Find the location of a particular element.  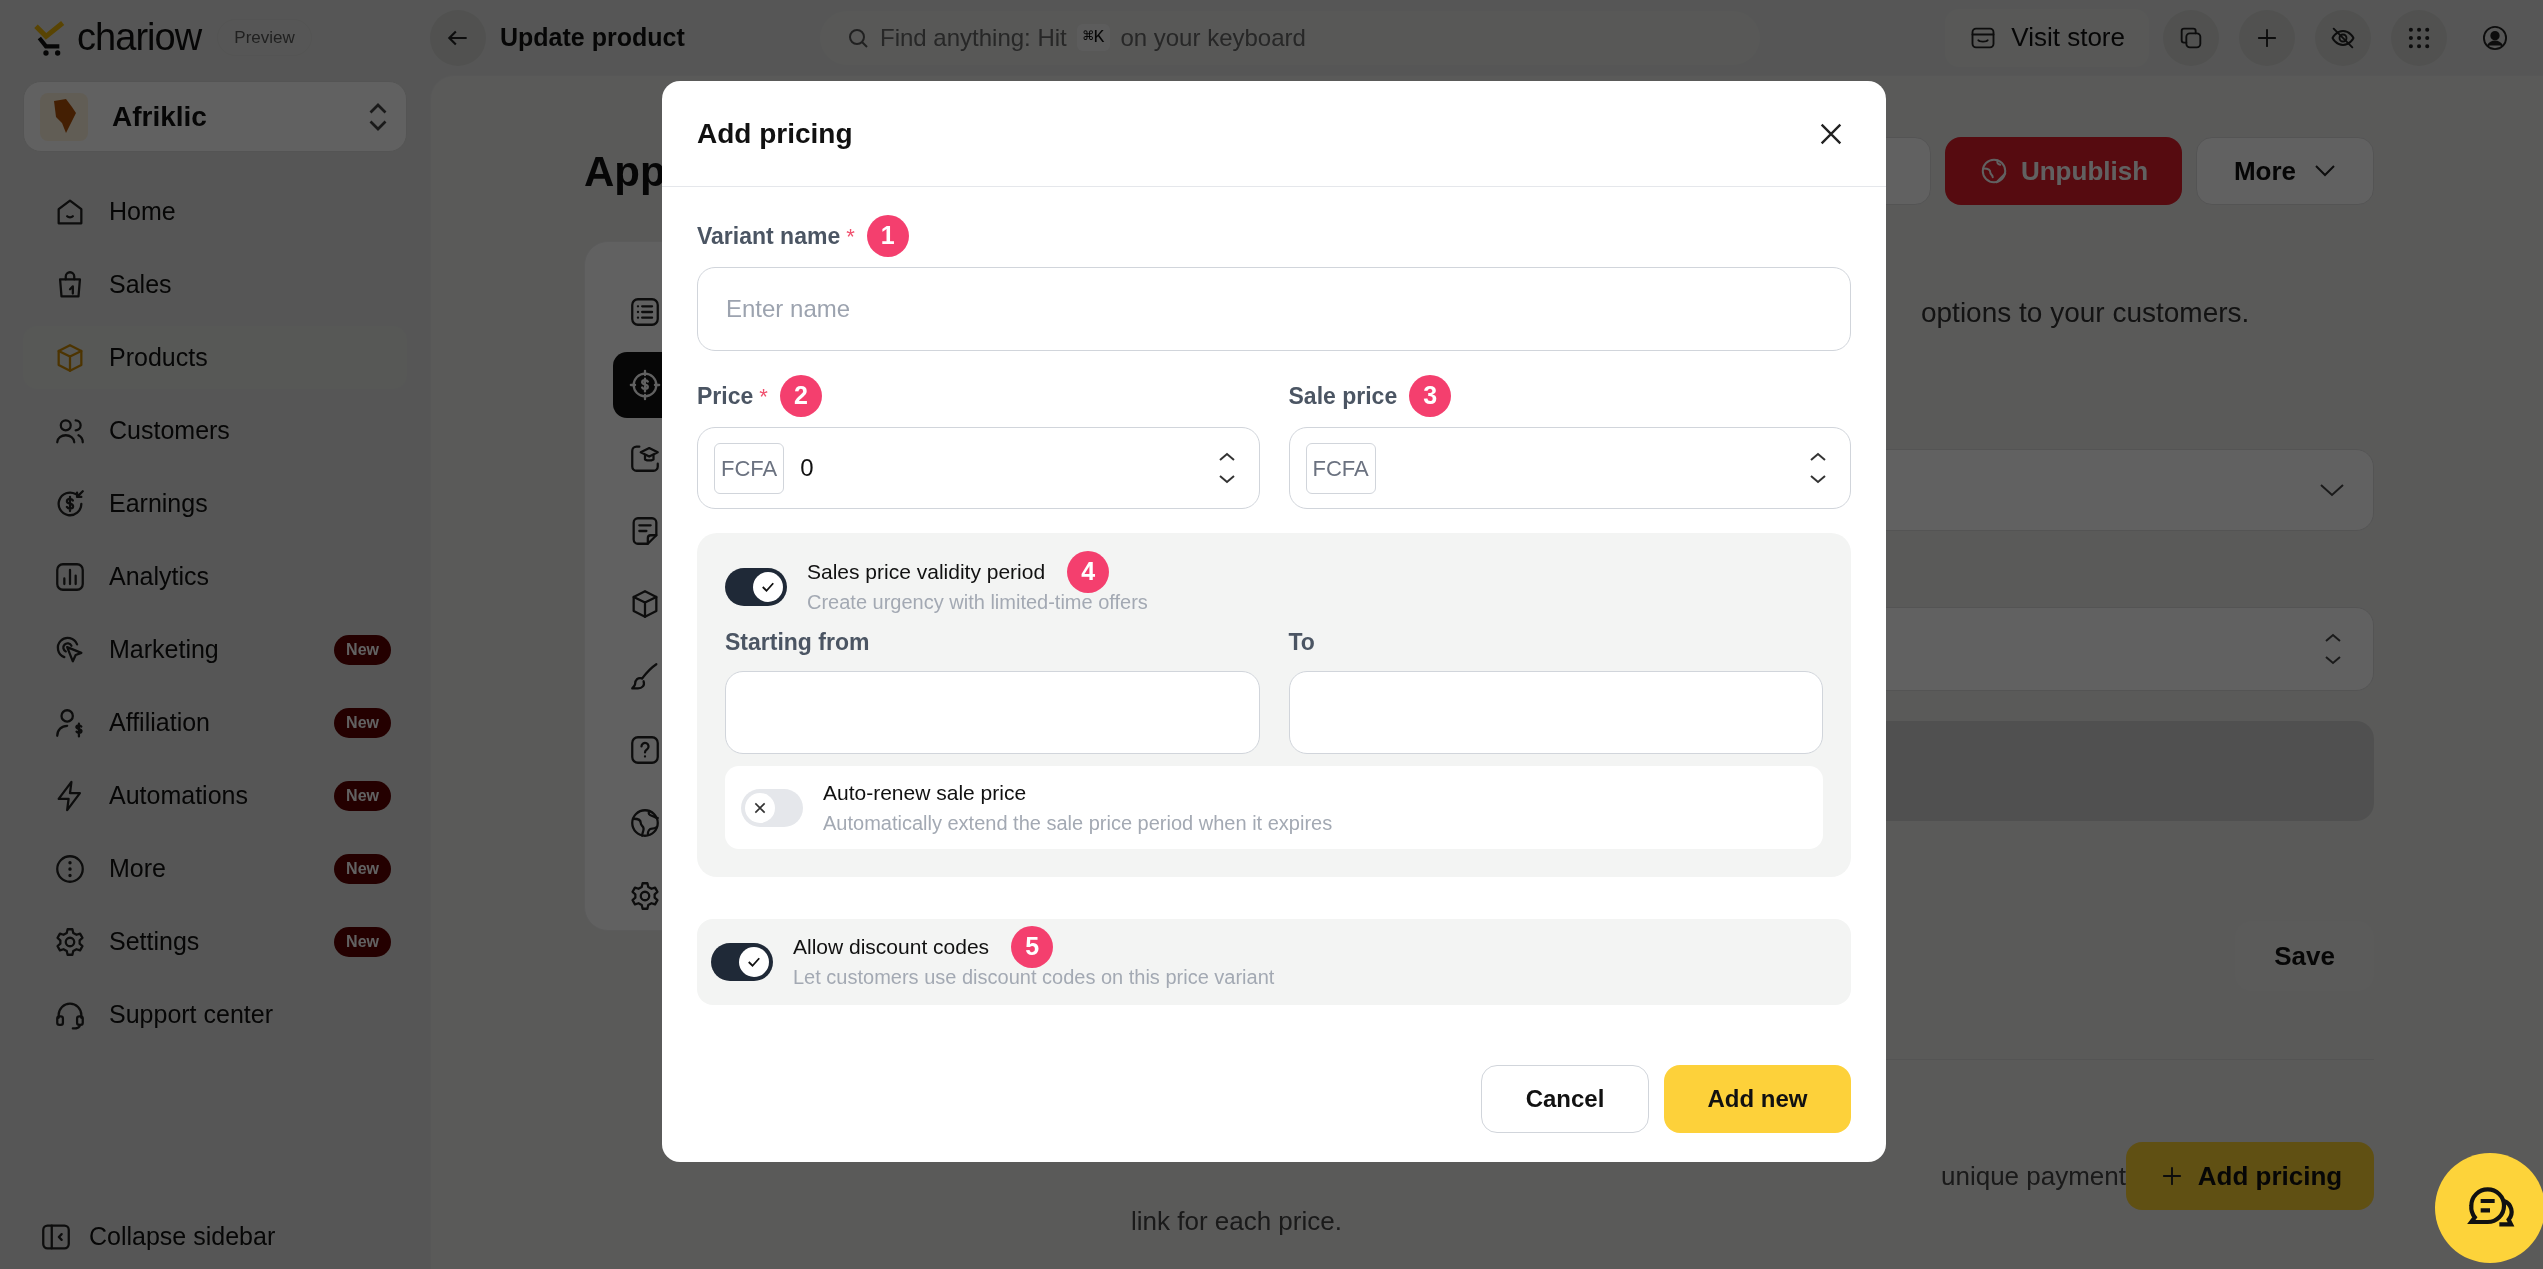

toggle-label: Auto-renew sale price is located at coordinates (925, 792).